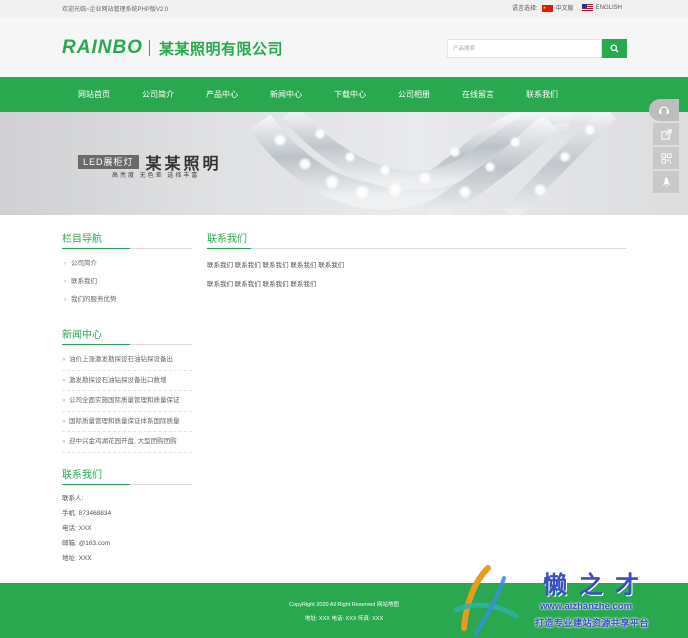 The image size is (688, 638). I want to click on search-button, so click(614, 48).